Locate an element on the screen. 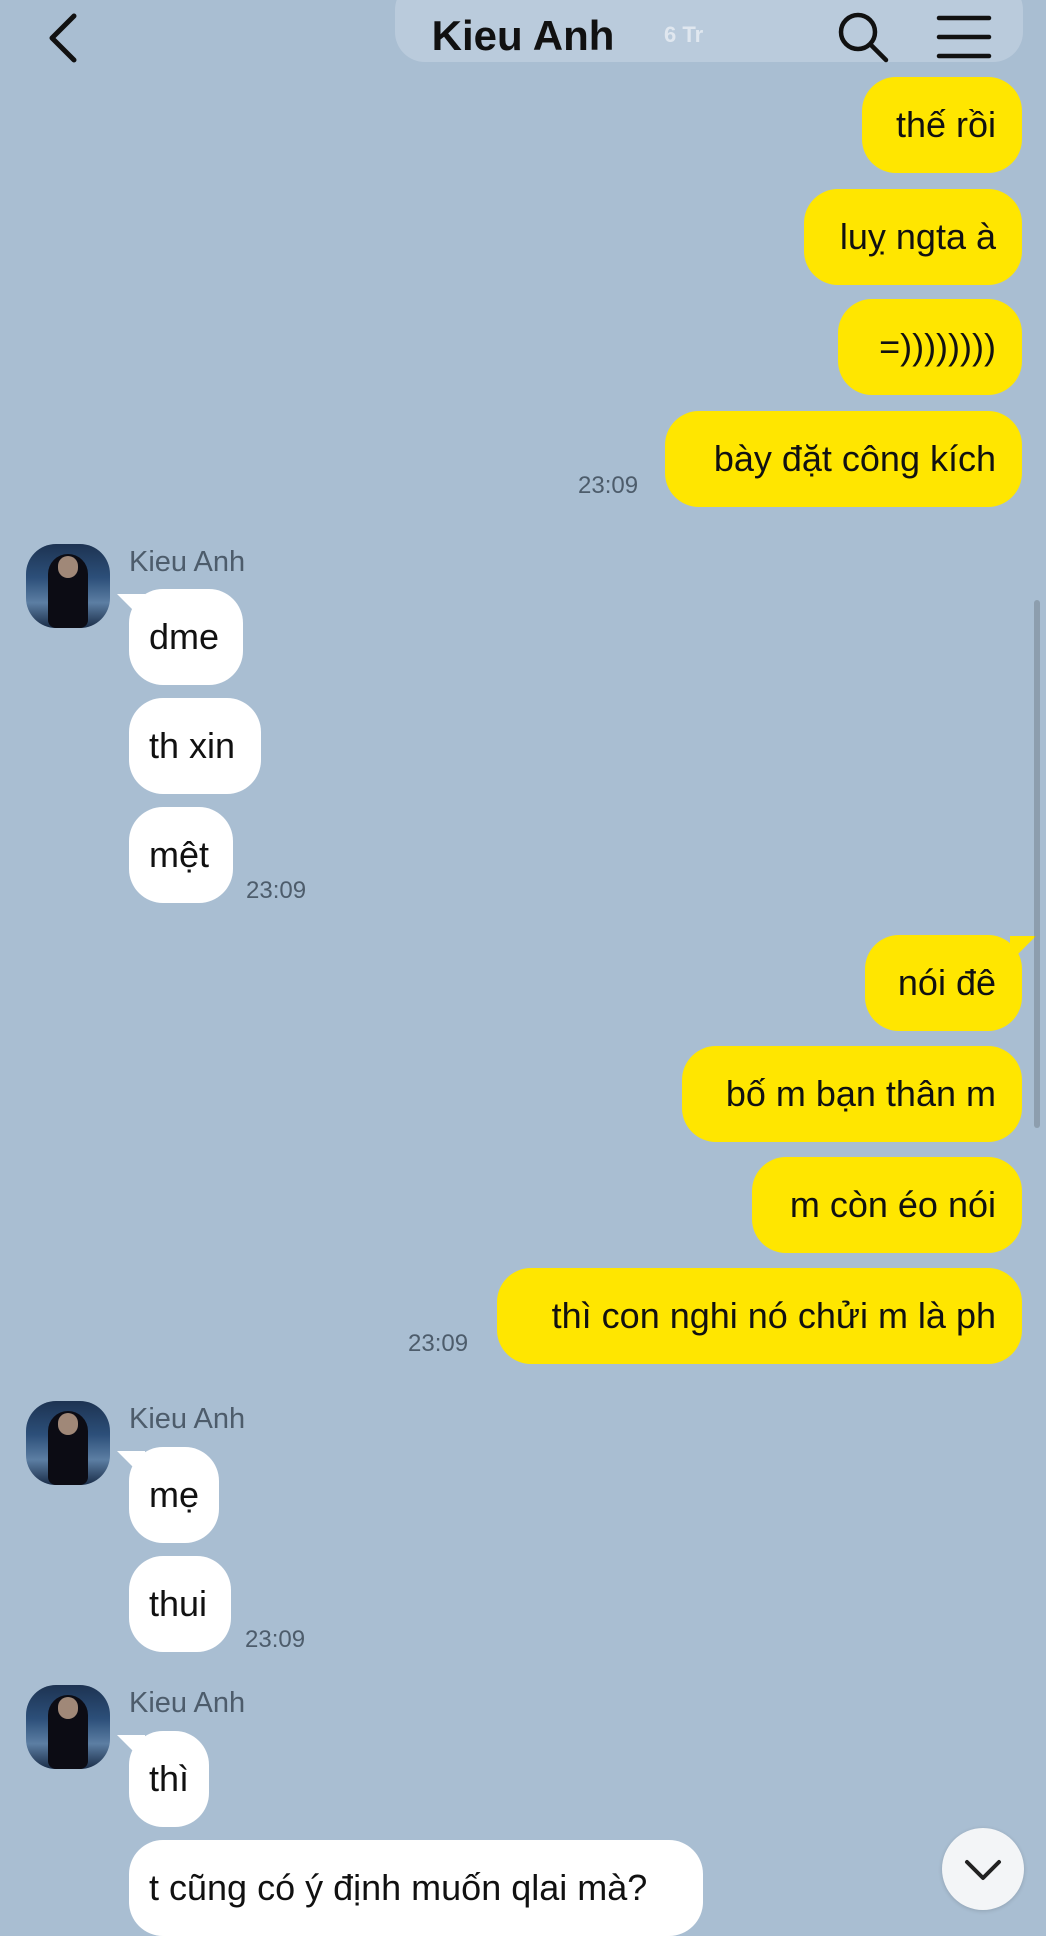  message-text: thì is located at coordinates (169, 1778).